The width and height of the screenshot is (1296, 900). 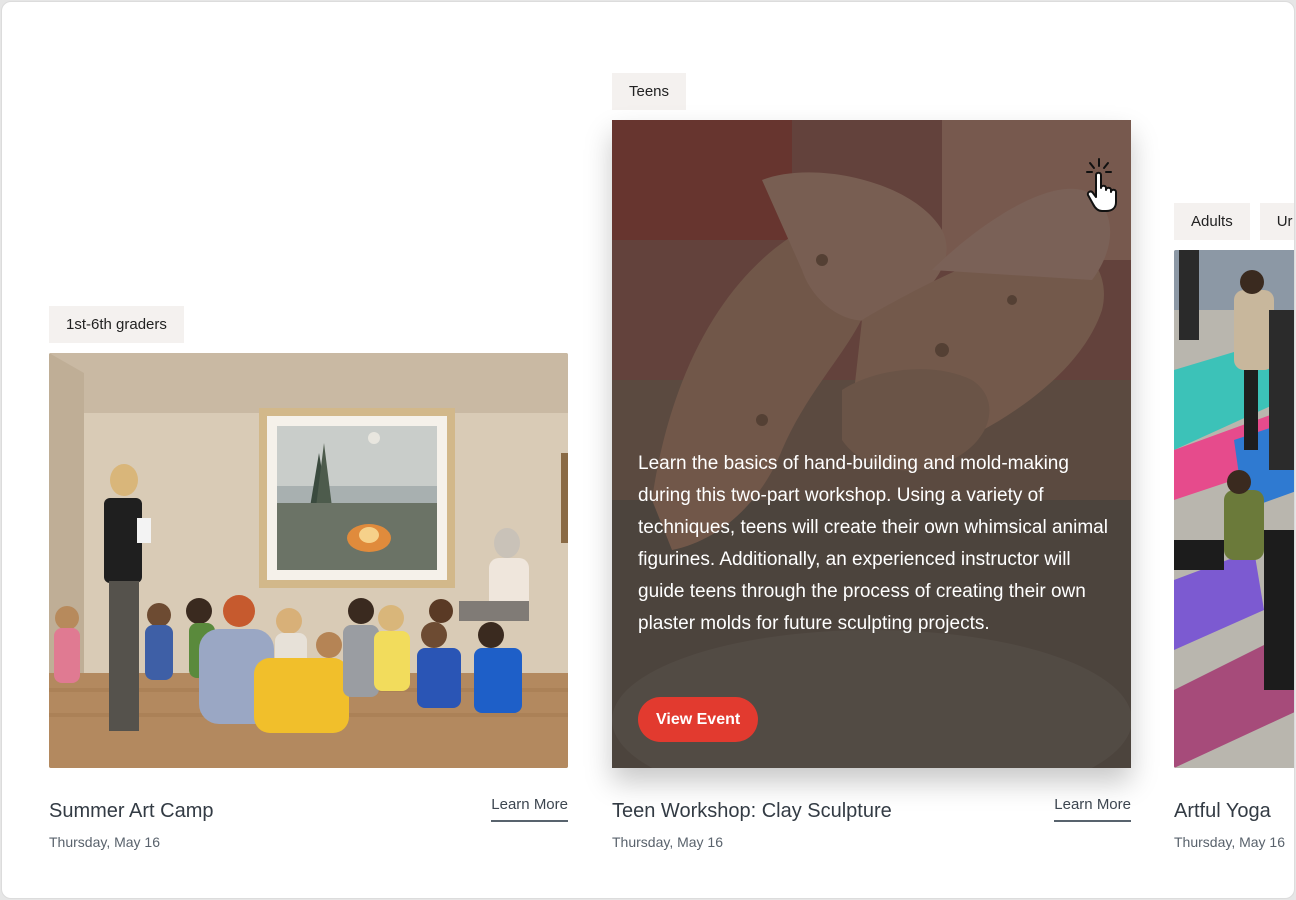 I want to click on event-title: Artful Yoga, so click(x=1222, y=811).